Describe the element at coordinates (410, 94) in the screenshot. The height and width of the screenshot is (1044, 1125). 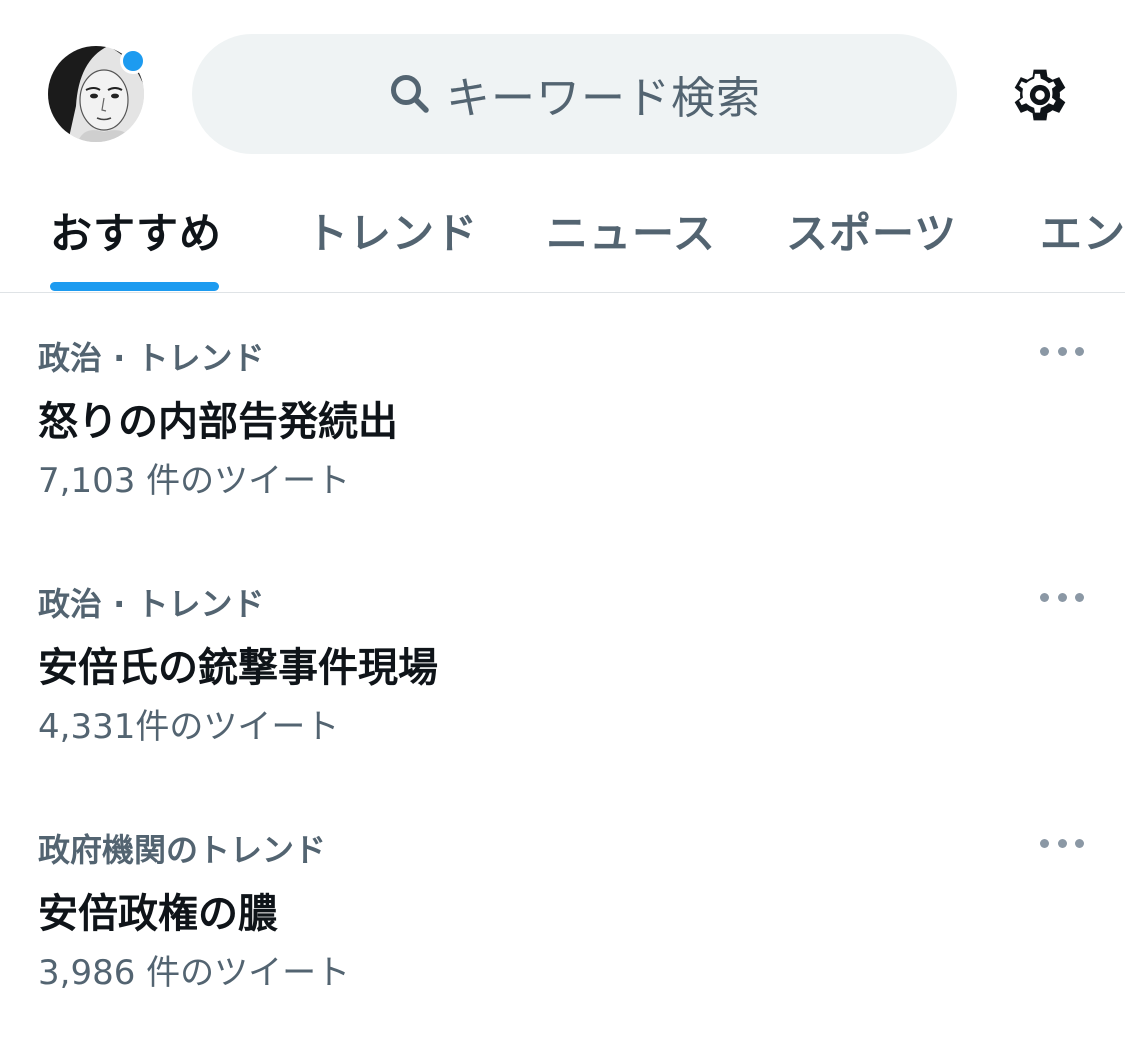
I see `search-icon` at that location.